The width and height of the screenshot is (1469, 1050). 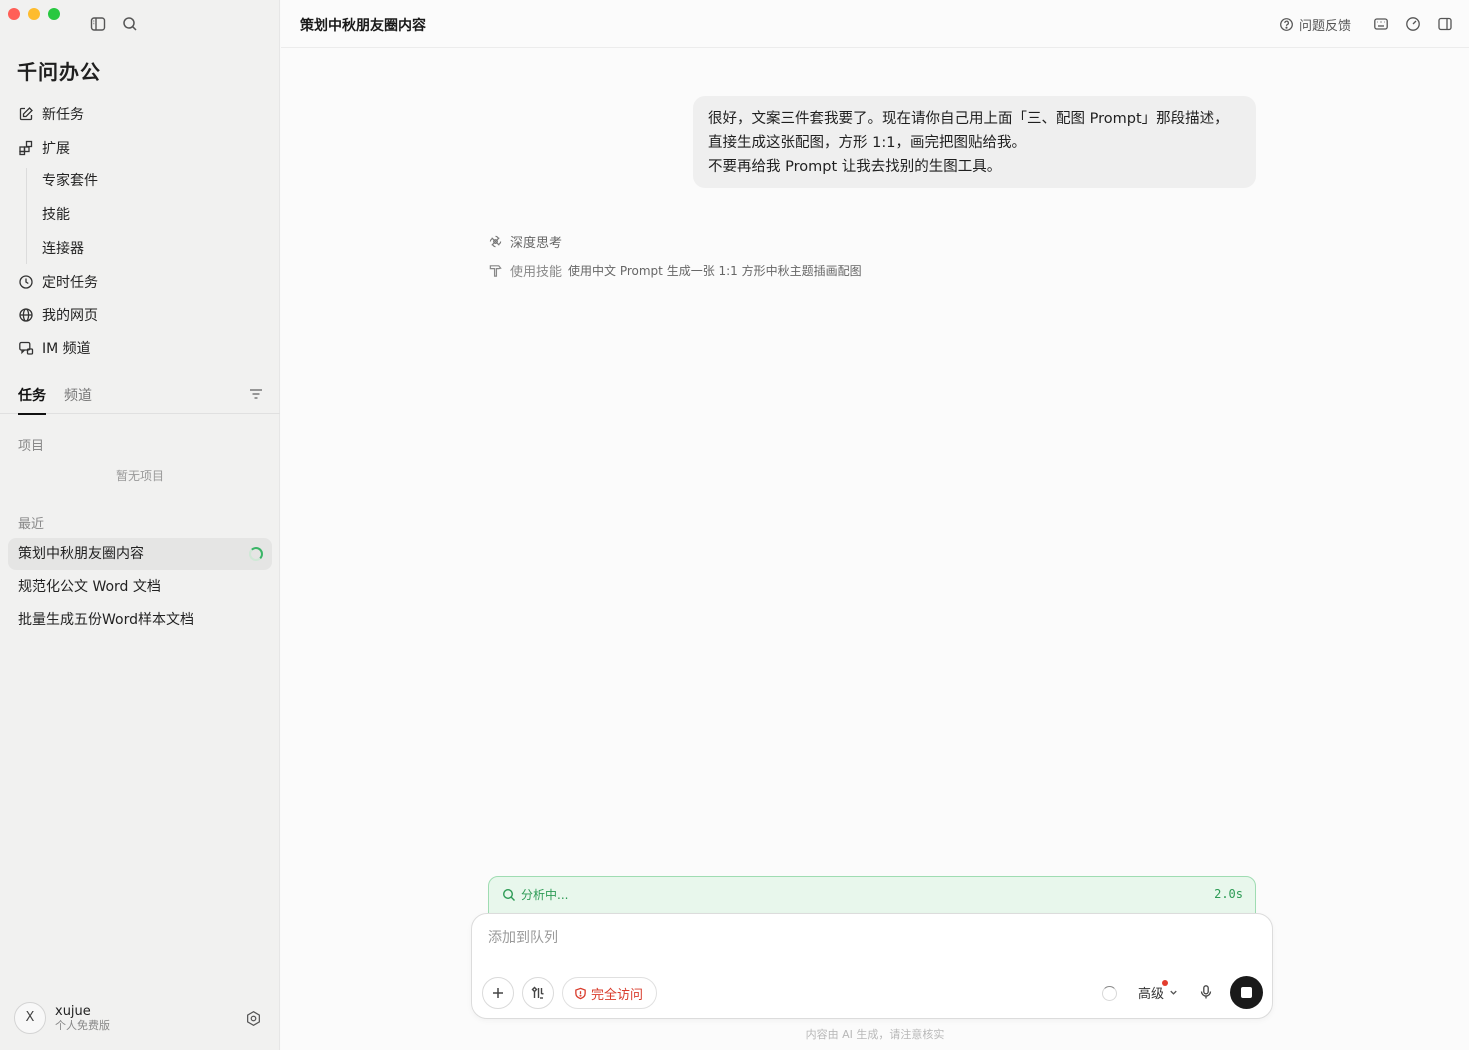 I want to click on queue-input, so click(x=868, y=938).